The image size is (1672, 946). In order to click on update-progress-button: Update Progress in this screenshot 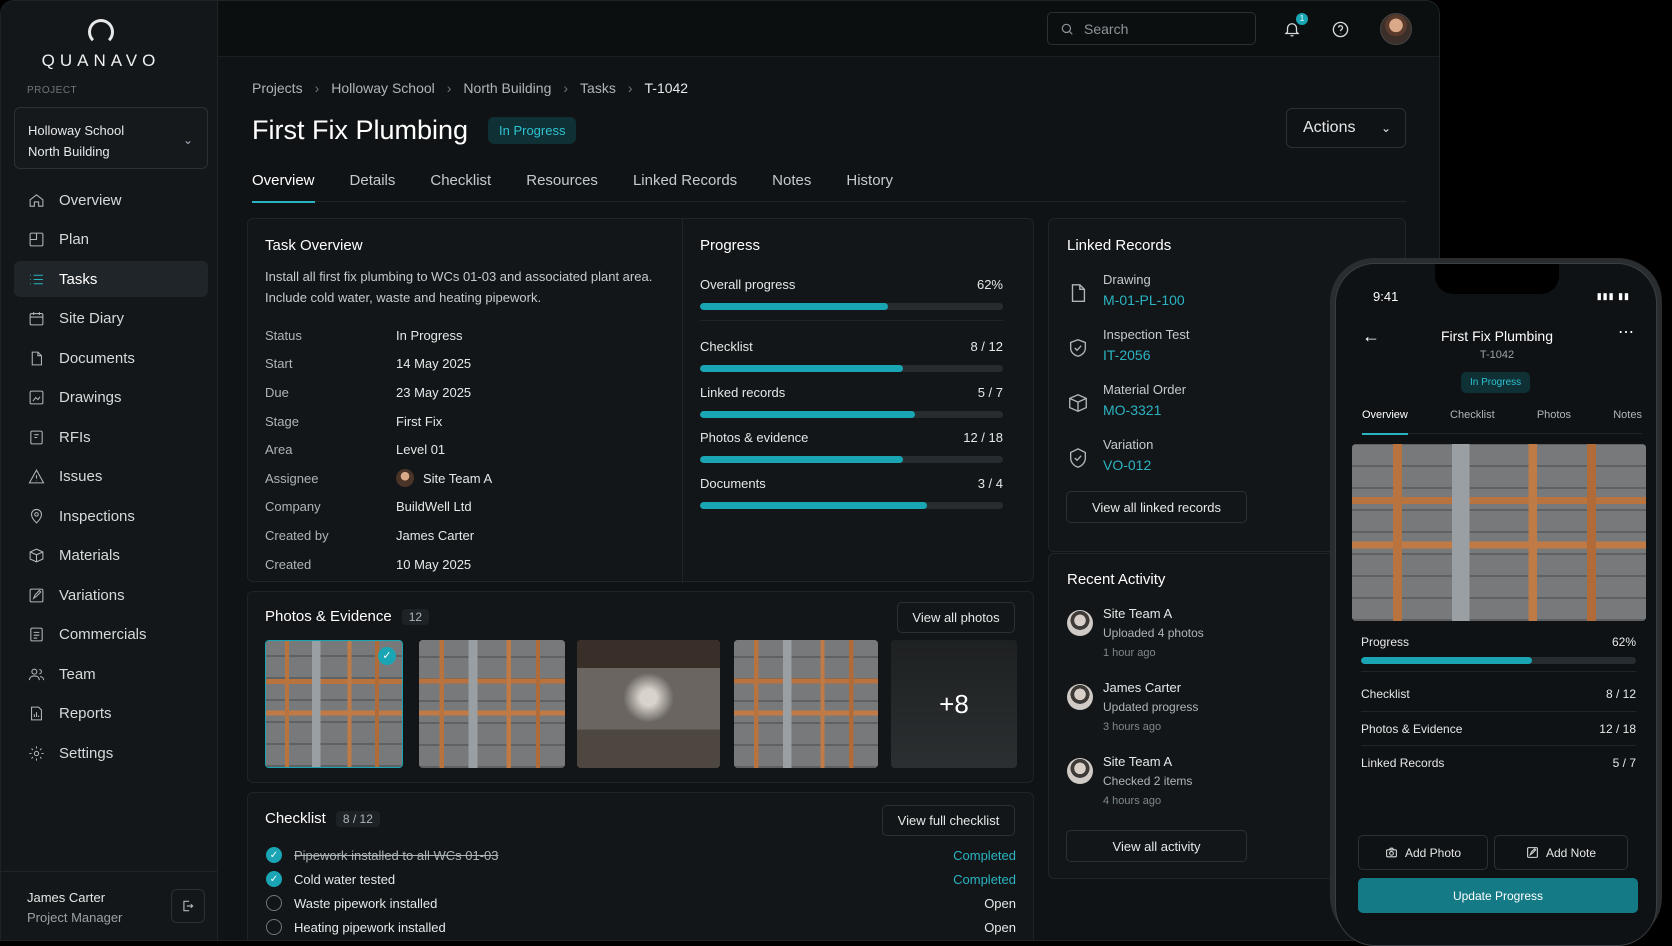, I will do `click(1498, 895)`.